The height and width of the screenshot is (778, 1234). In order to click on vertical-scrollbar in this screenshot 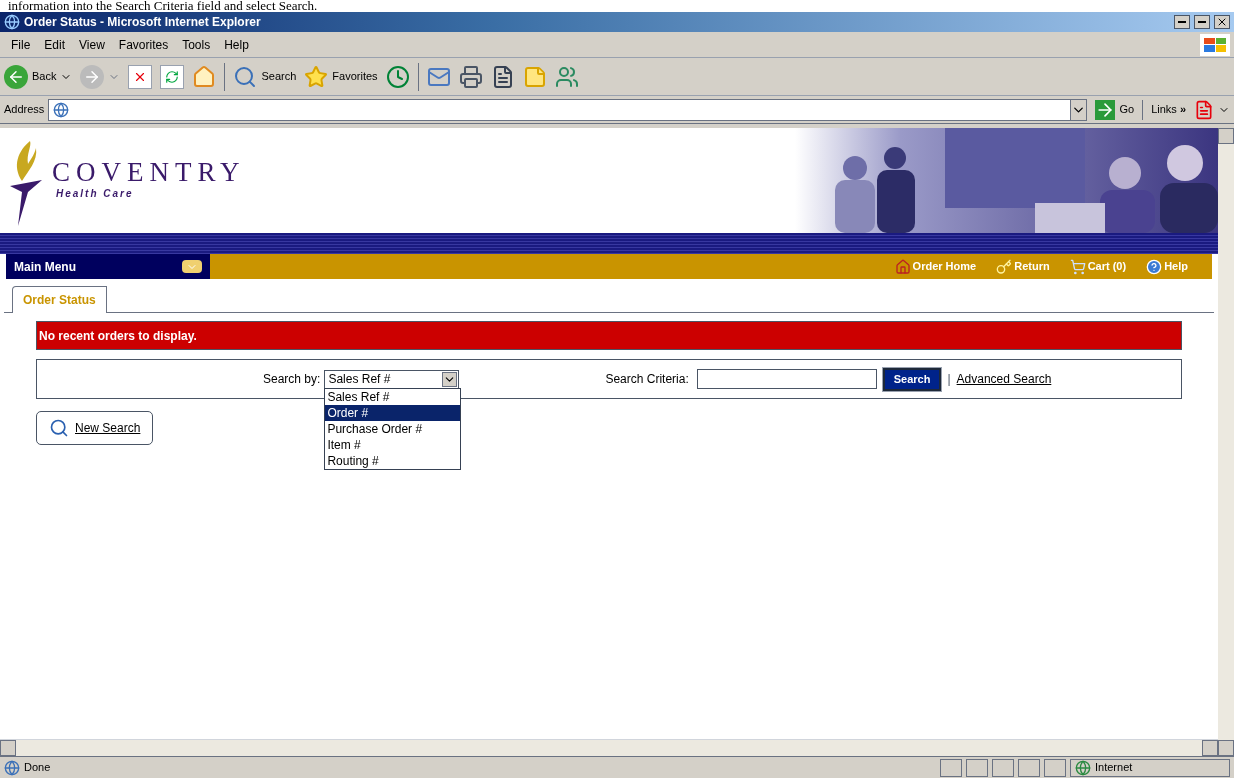, I will do `click(1226, 442)`.